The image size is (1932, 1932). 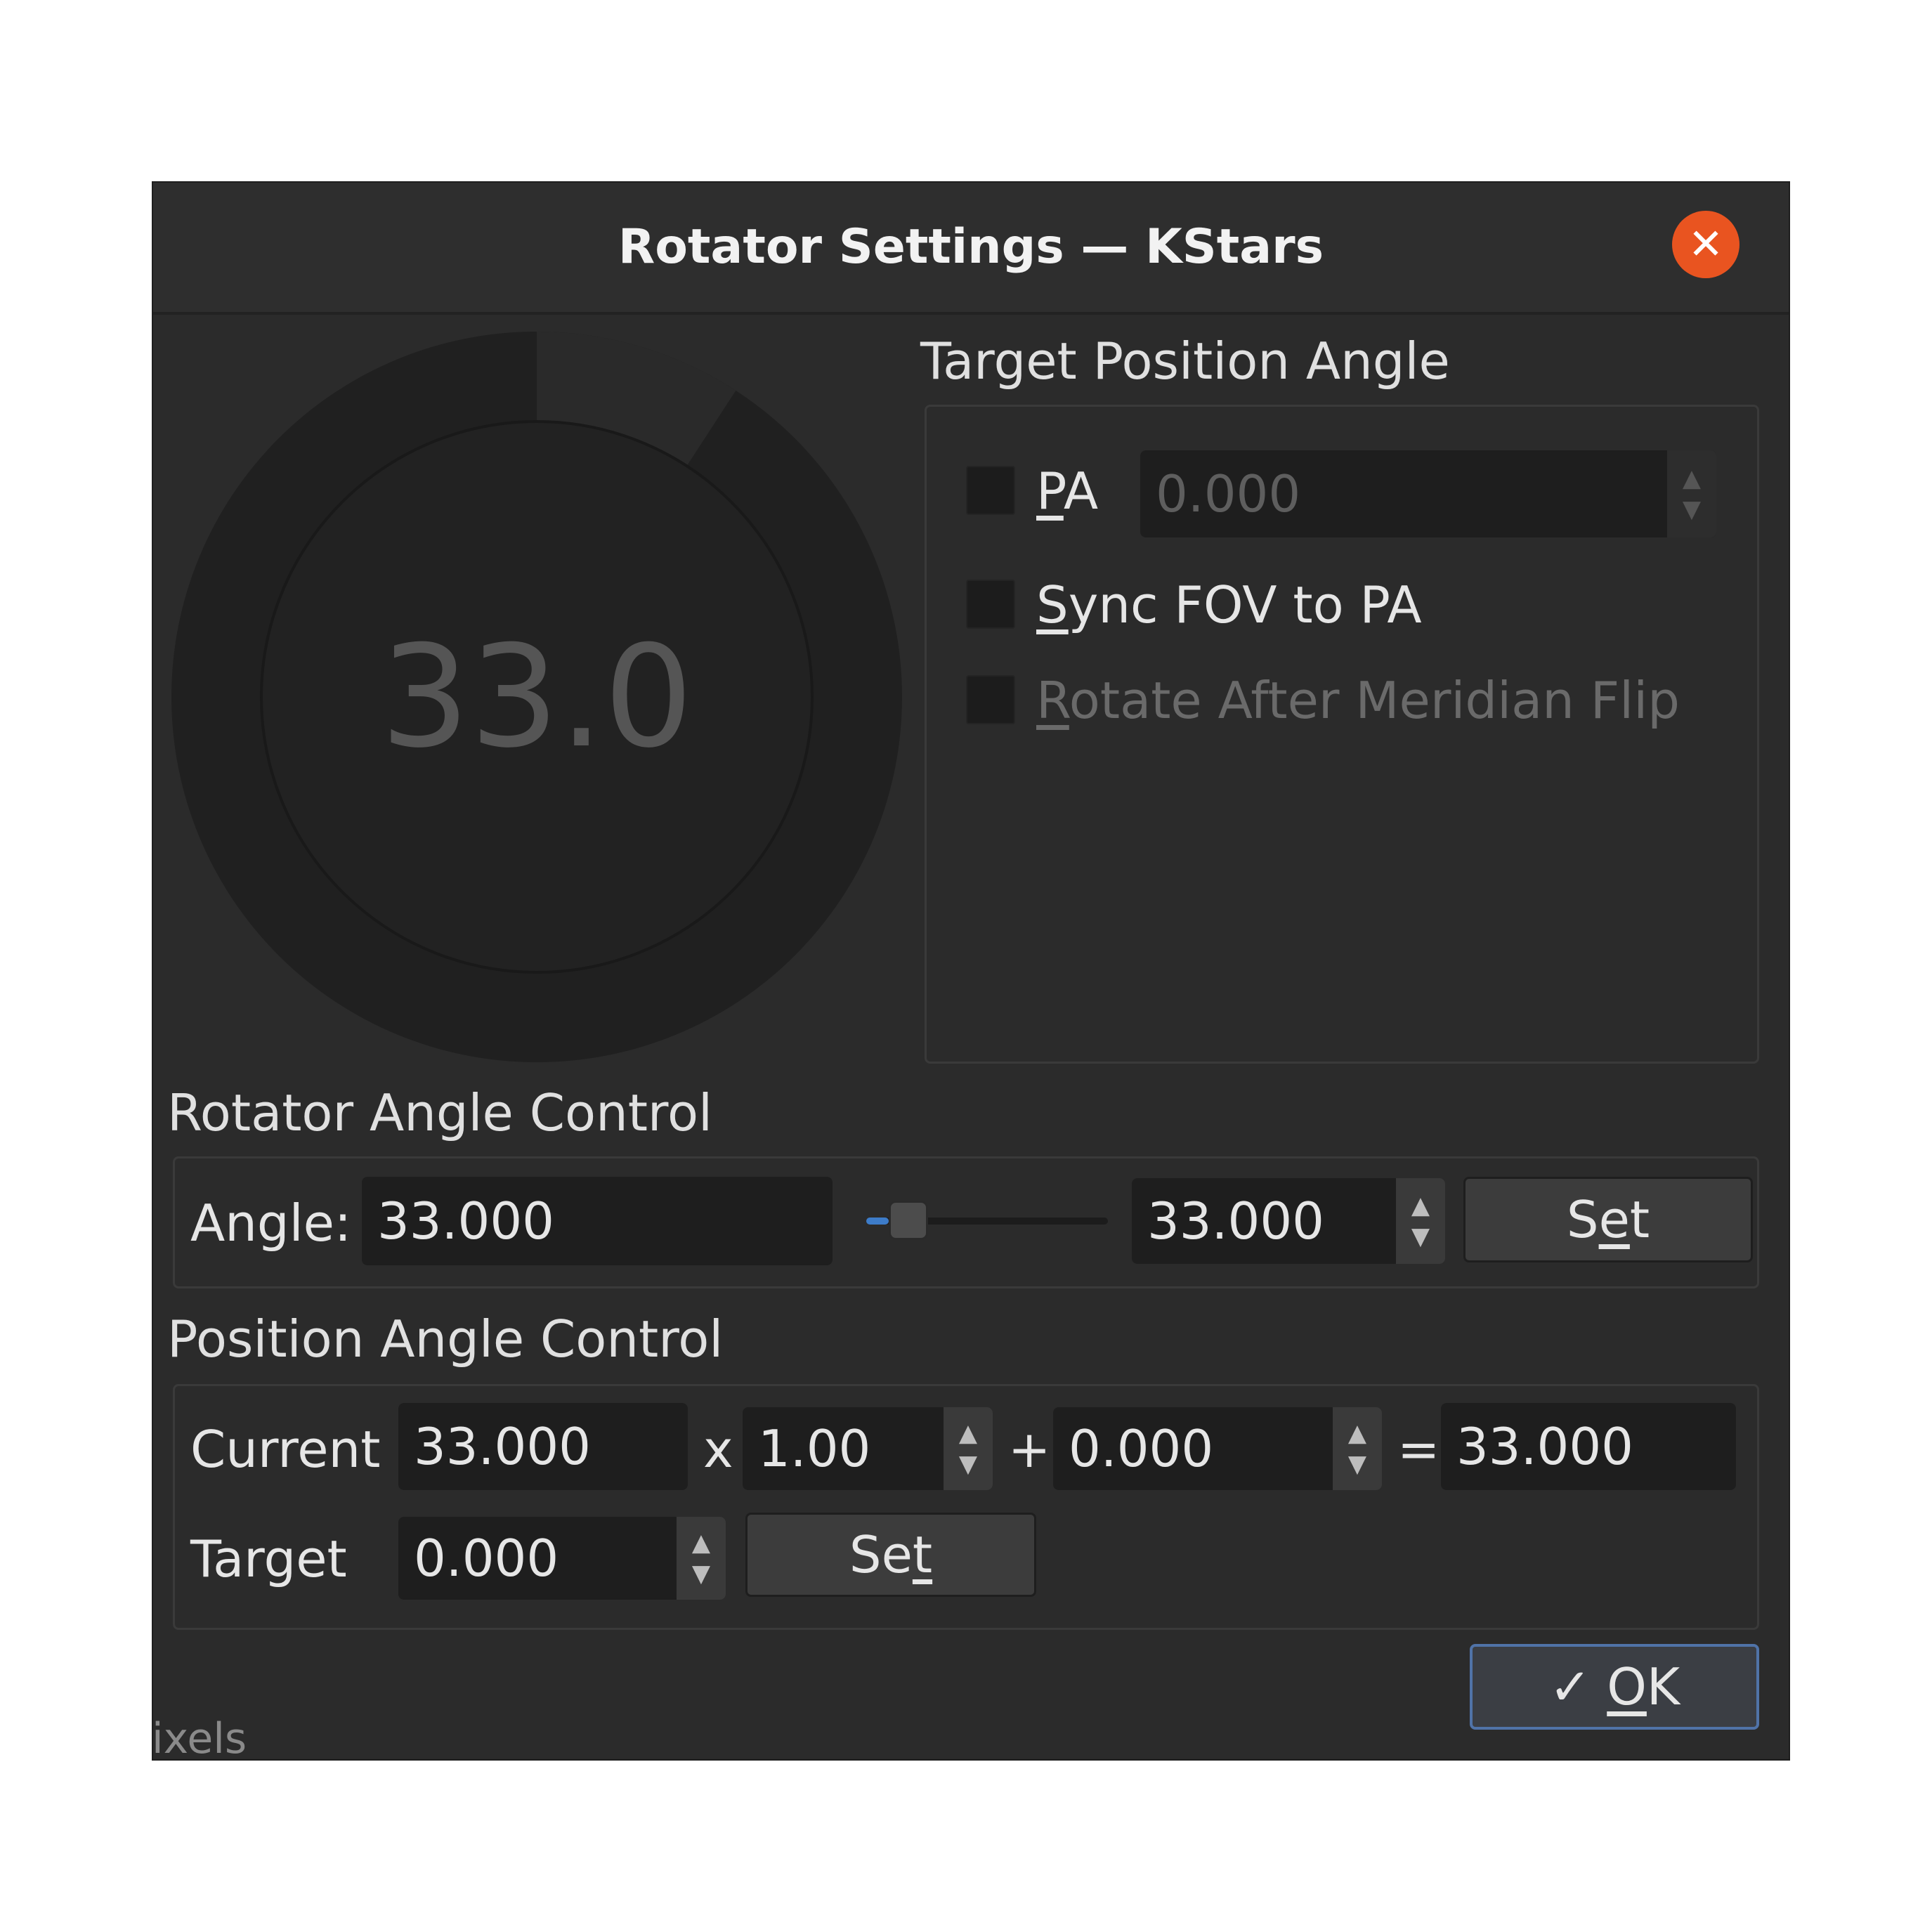 I want to click on result-pa-value: 33.000, so click(x=1545, y=1447).